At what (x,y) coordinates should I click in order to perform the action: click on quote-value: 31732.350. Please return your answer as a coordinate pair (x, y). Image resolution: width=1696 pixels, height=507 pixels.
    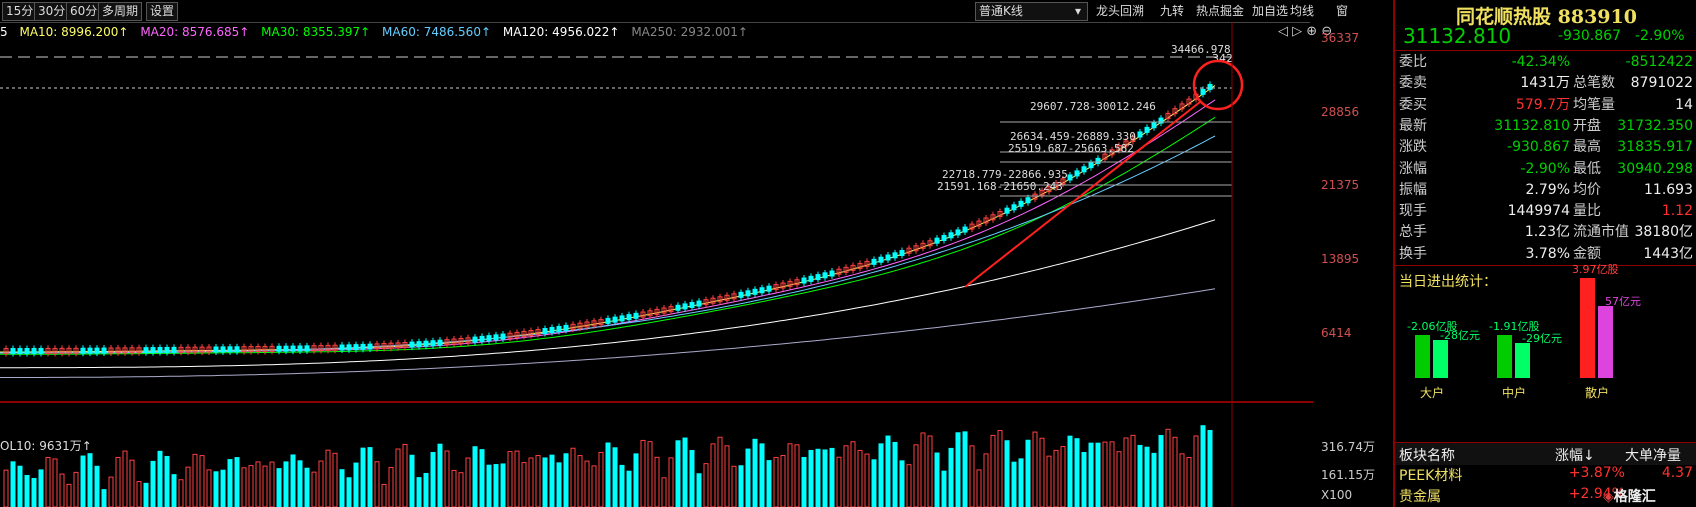
    Looking at the image, I should click on (1655, 125).